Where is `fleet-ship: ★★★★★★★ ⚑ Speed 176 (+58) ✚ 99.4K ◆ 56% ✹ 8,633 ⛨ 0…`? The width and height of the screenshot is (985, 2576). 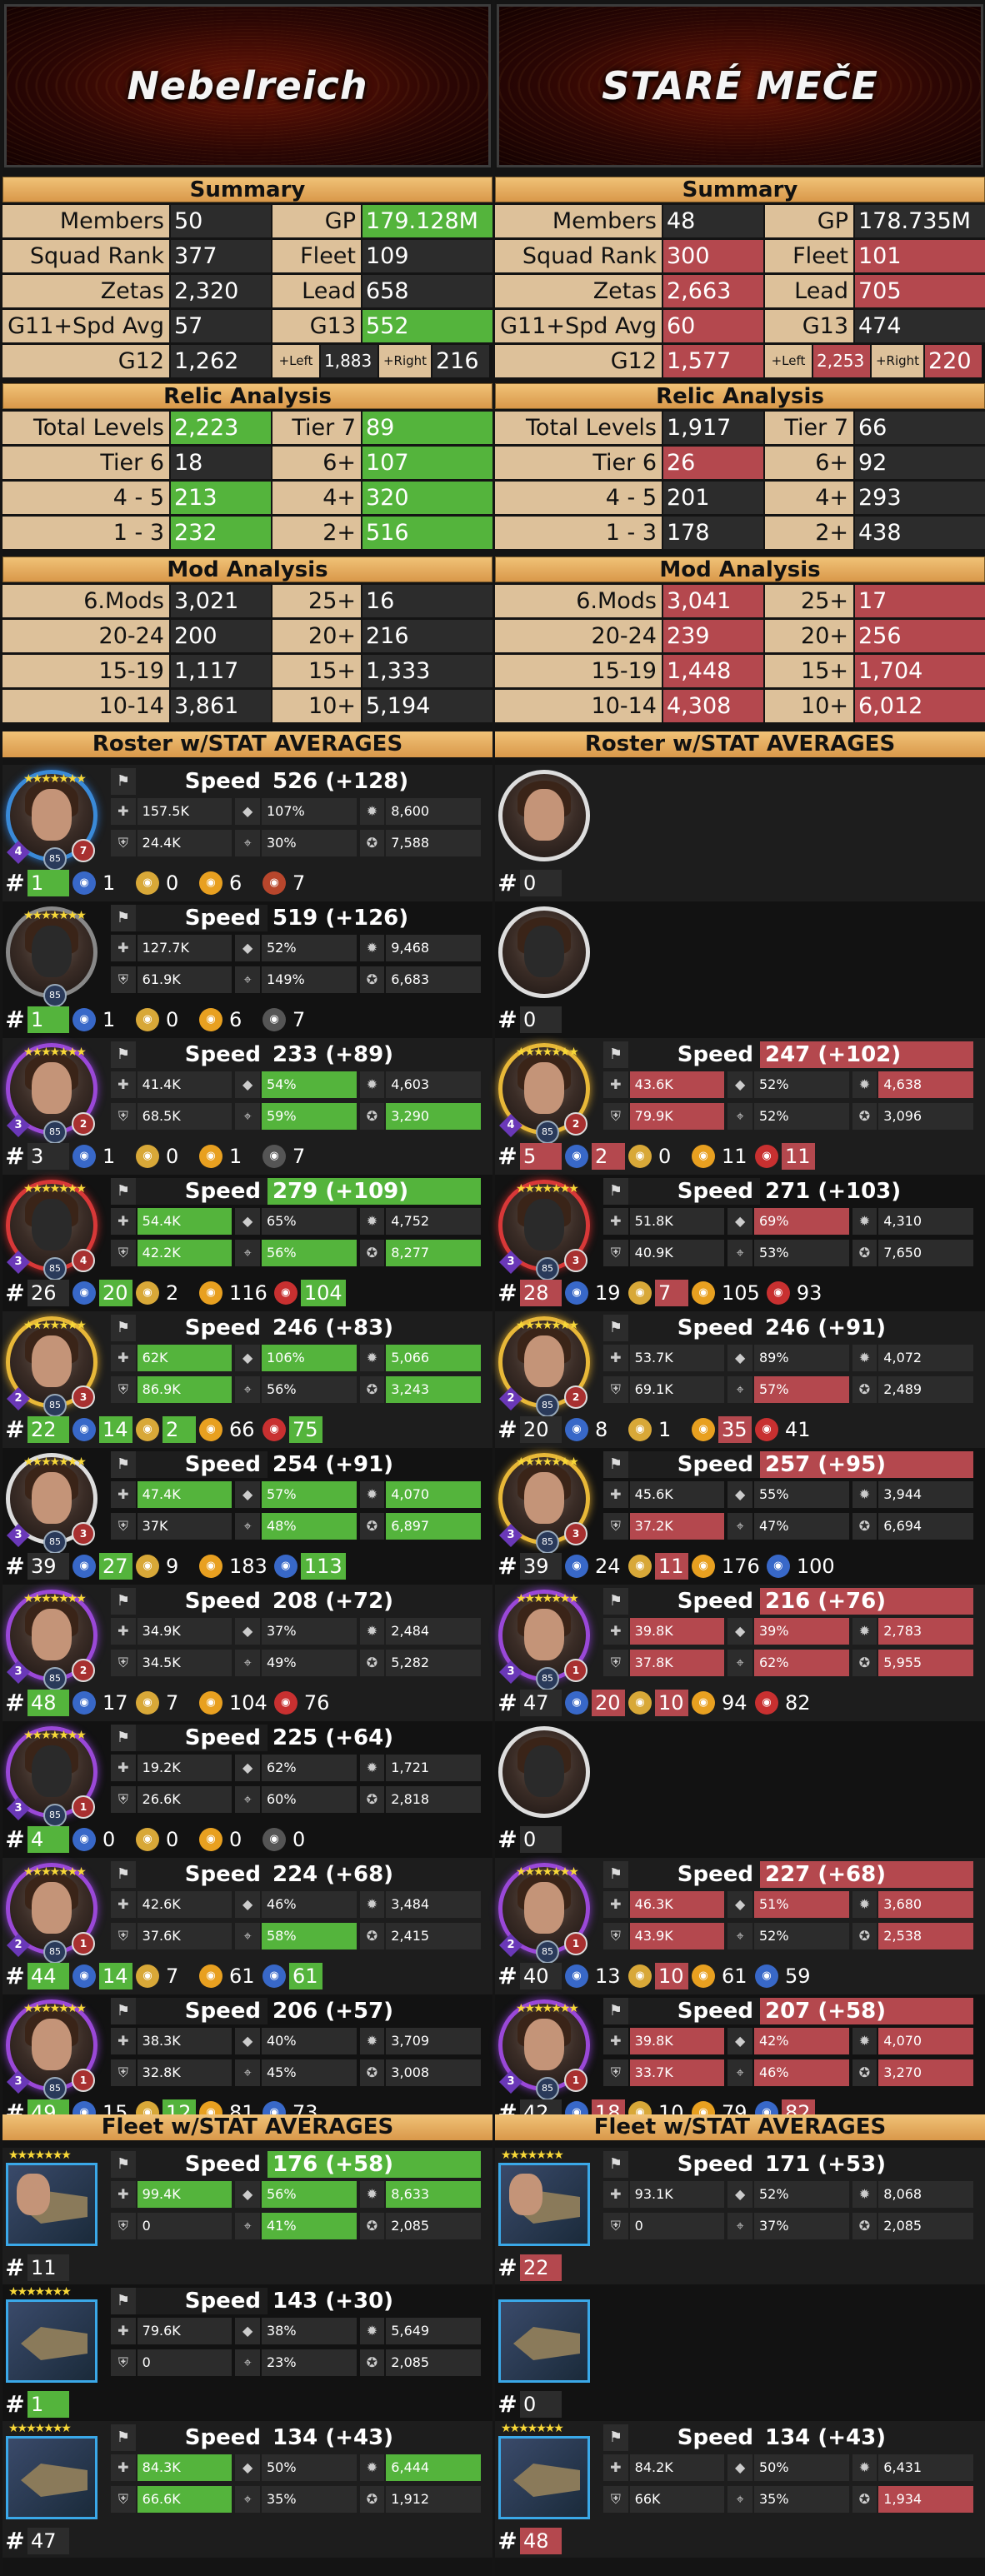
fleet-ship: ★★★★★★★ ⚑ Speed 176 (+58) ✚ 99.4K ◆ 56% ✹ 8,633 ⛨ 0… is located at coordinates (247, 2216).